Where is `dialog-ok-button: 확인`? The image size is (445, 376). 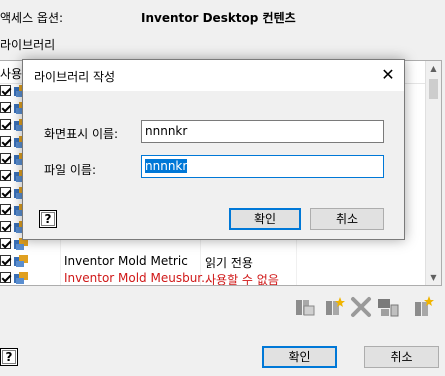 dialog-ok-button: 확인 is located at coordinates (265, 219).